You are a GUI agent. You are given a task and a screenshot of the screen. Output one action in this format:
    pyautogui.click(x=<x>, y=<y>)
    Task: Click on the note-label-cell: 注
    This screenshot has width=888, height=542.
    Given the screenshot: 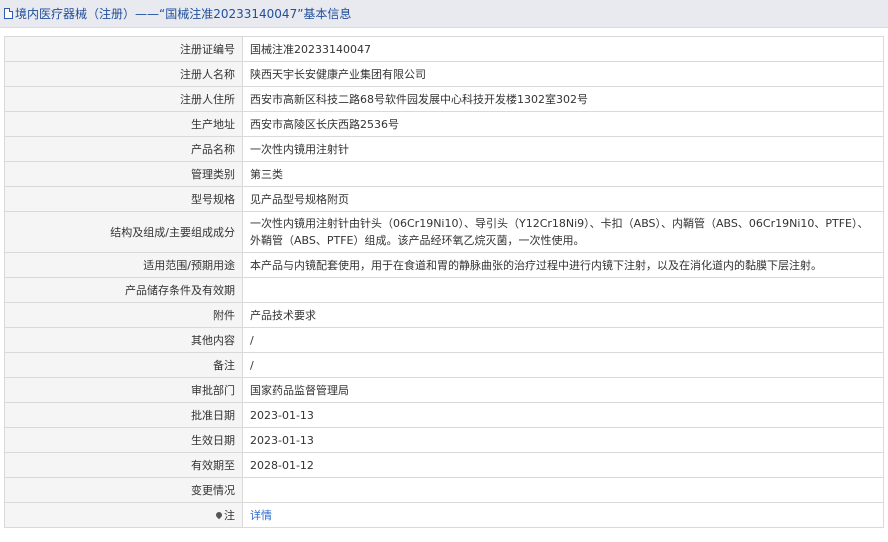 What is the action you would take?
    pyautogui.click(x=123, y=515)
    